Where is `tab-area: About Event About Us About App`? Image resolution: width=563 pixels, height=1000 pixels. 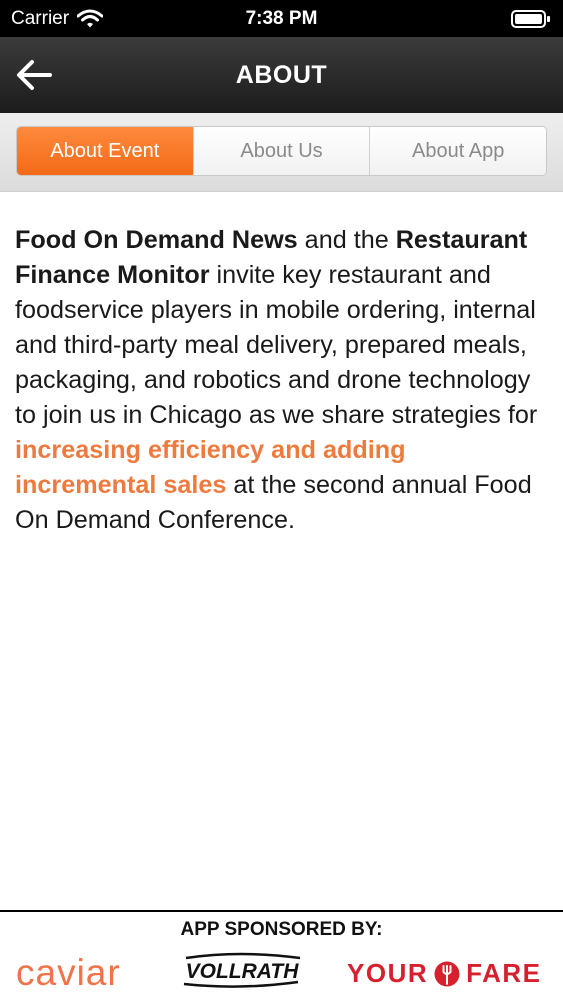 tab-area: About Event About Us About App is located at coordinates (281, 152).